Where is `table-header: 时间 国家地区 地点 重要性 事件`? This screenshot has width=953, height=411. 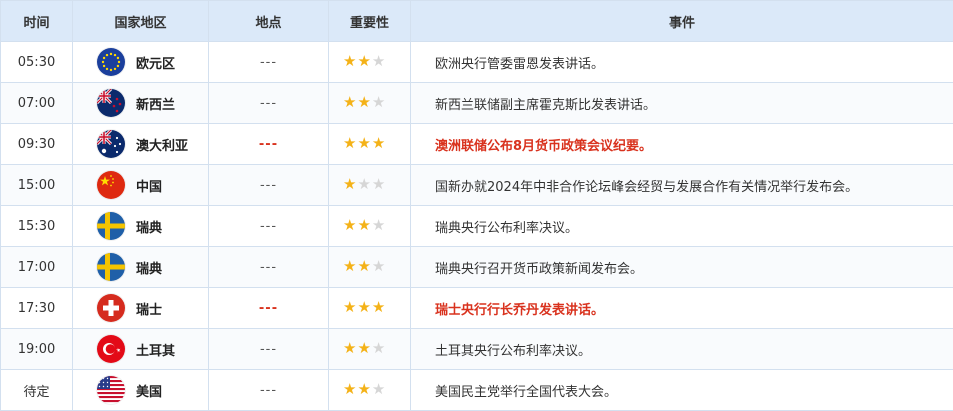
table-header: 时间 国家地区 地点 重要性 事件 is located at coordinates (477, 21).